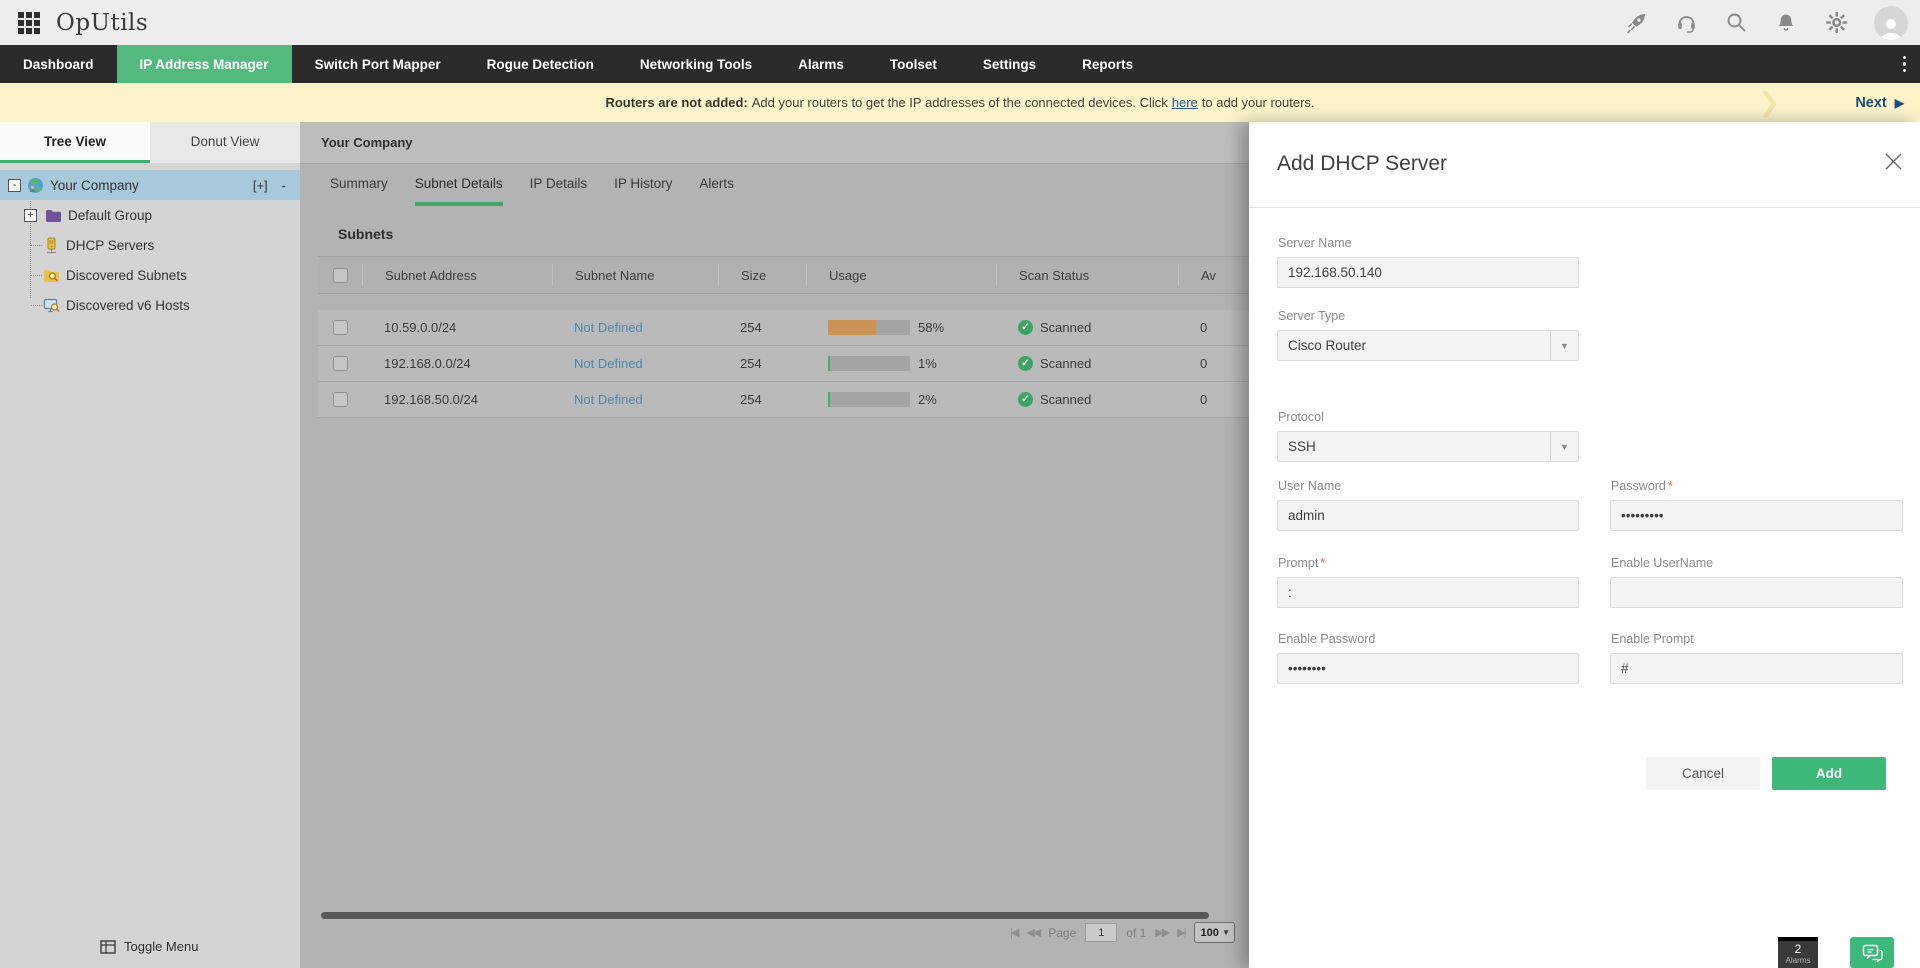 The image size is (1920, 968). I want to click on tab-ip-details: IP Details, so click(559, 185).